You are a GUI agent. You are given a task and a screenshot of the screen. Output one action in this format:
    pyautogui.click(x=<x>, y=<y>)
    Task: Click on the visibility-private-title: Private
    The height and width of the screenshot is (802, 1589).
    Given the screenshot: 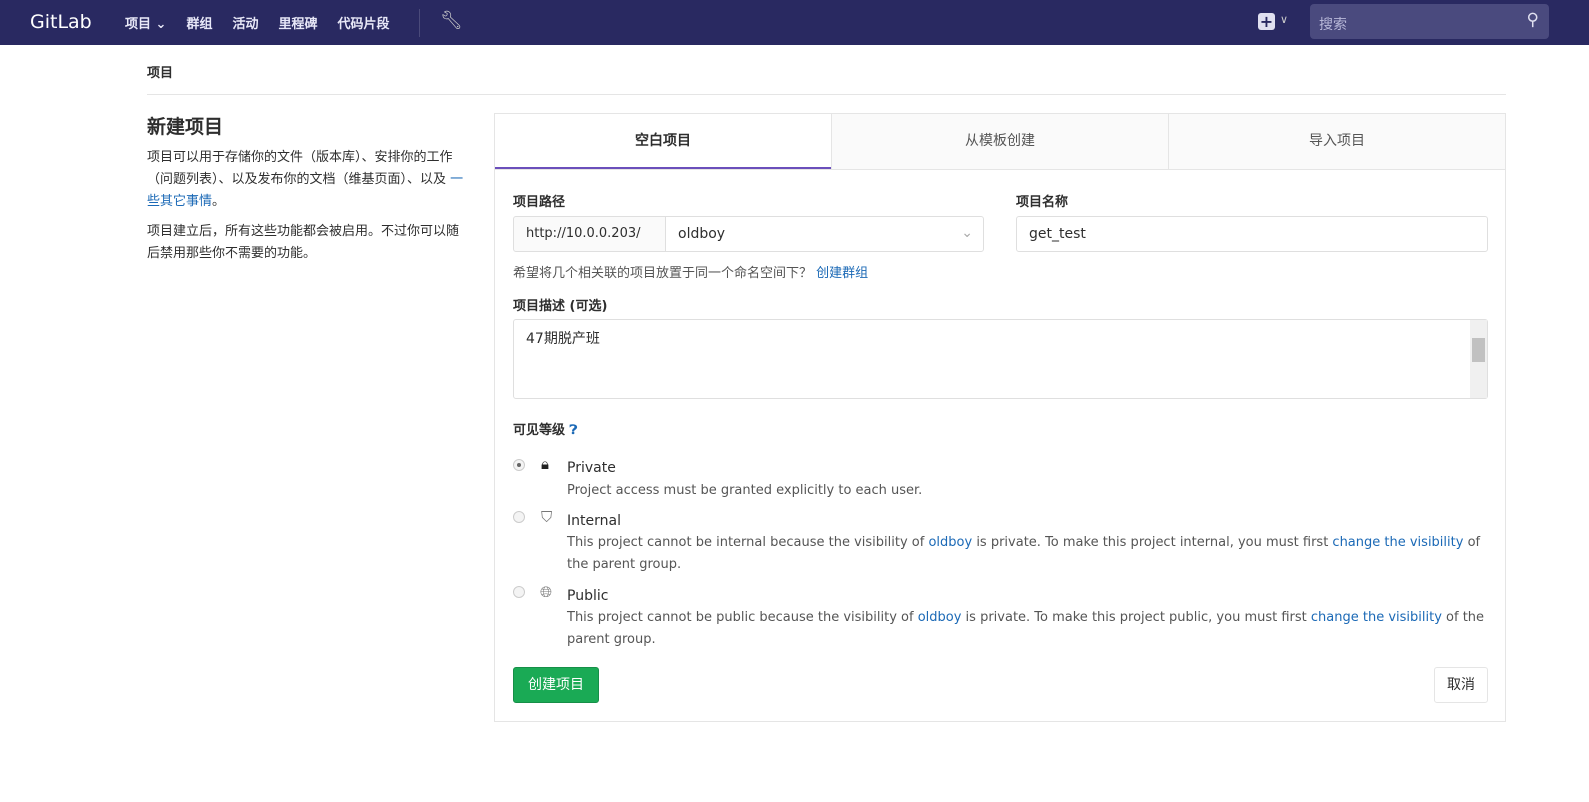 What is the action you would take?
    pyautogui.click(x=591, y=468)
    